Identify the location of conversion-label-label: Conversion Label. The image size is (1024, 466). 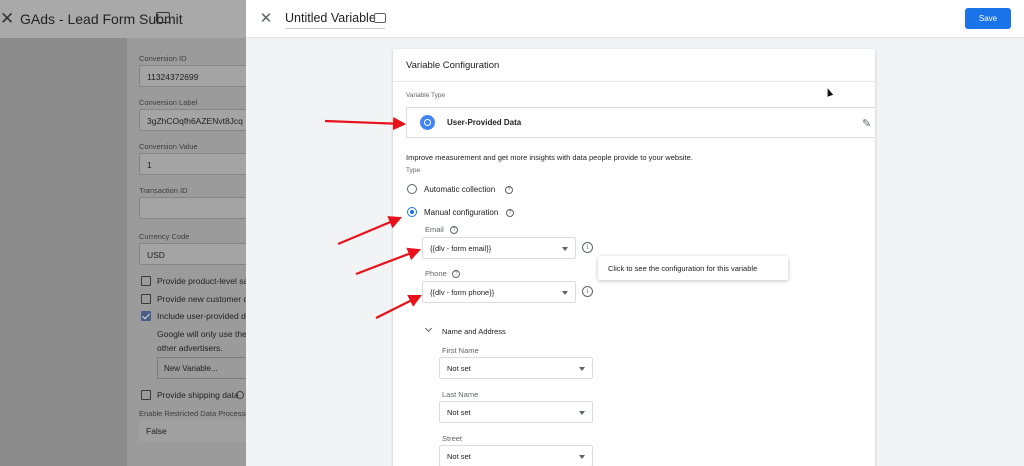
(168, 102).